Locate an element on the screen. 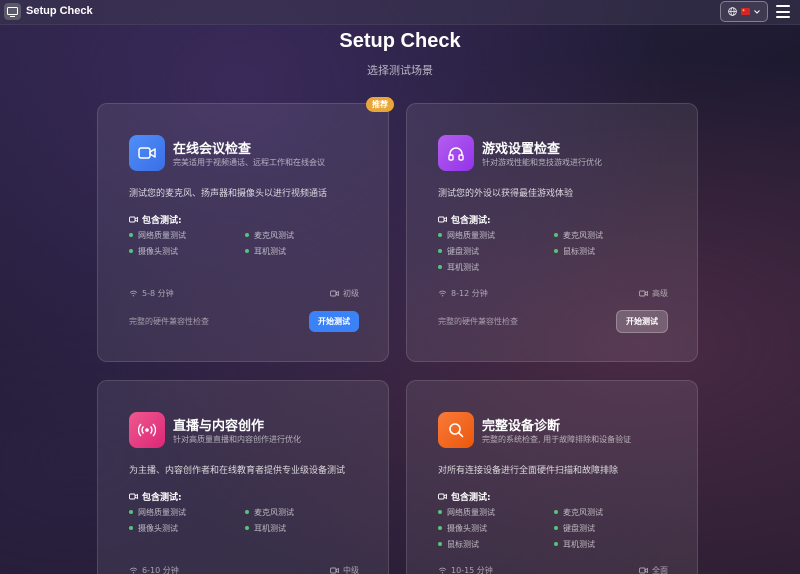 The image size is (800, 574). duration: 5-8 分钟 is located at coordinates (158, 293).